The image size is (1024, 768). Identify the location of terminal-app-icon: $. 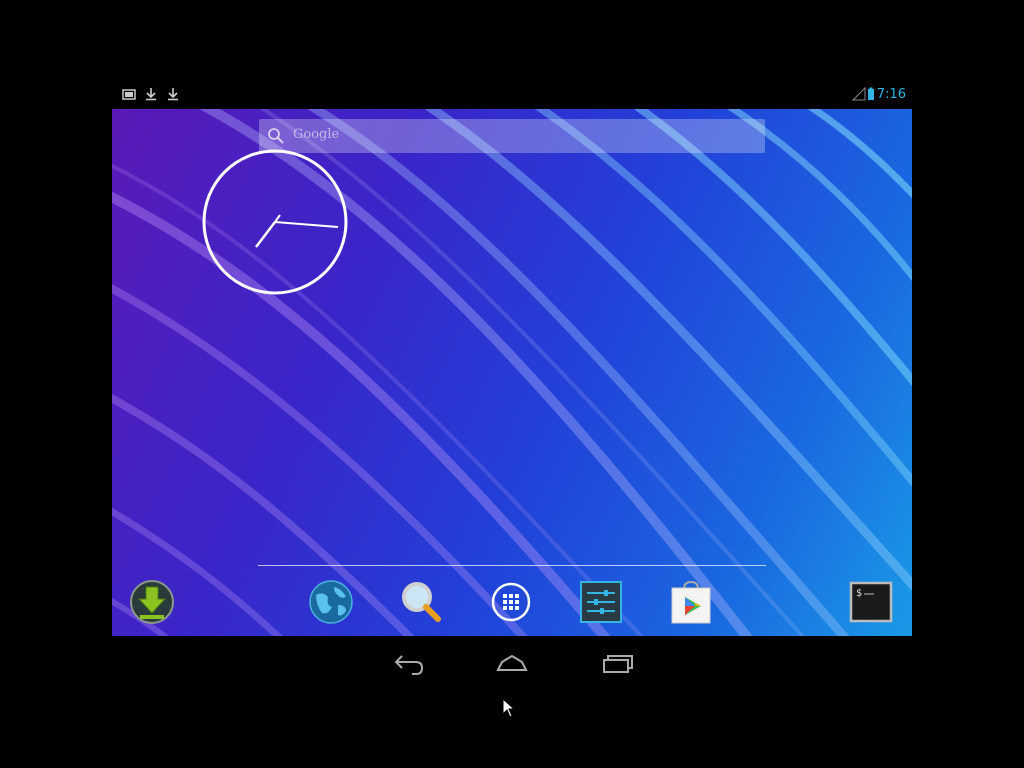
(871, 602).